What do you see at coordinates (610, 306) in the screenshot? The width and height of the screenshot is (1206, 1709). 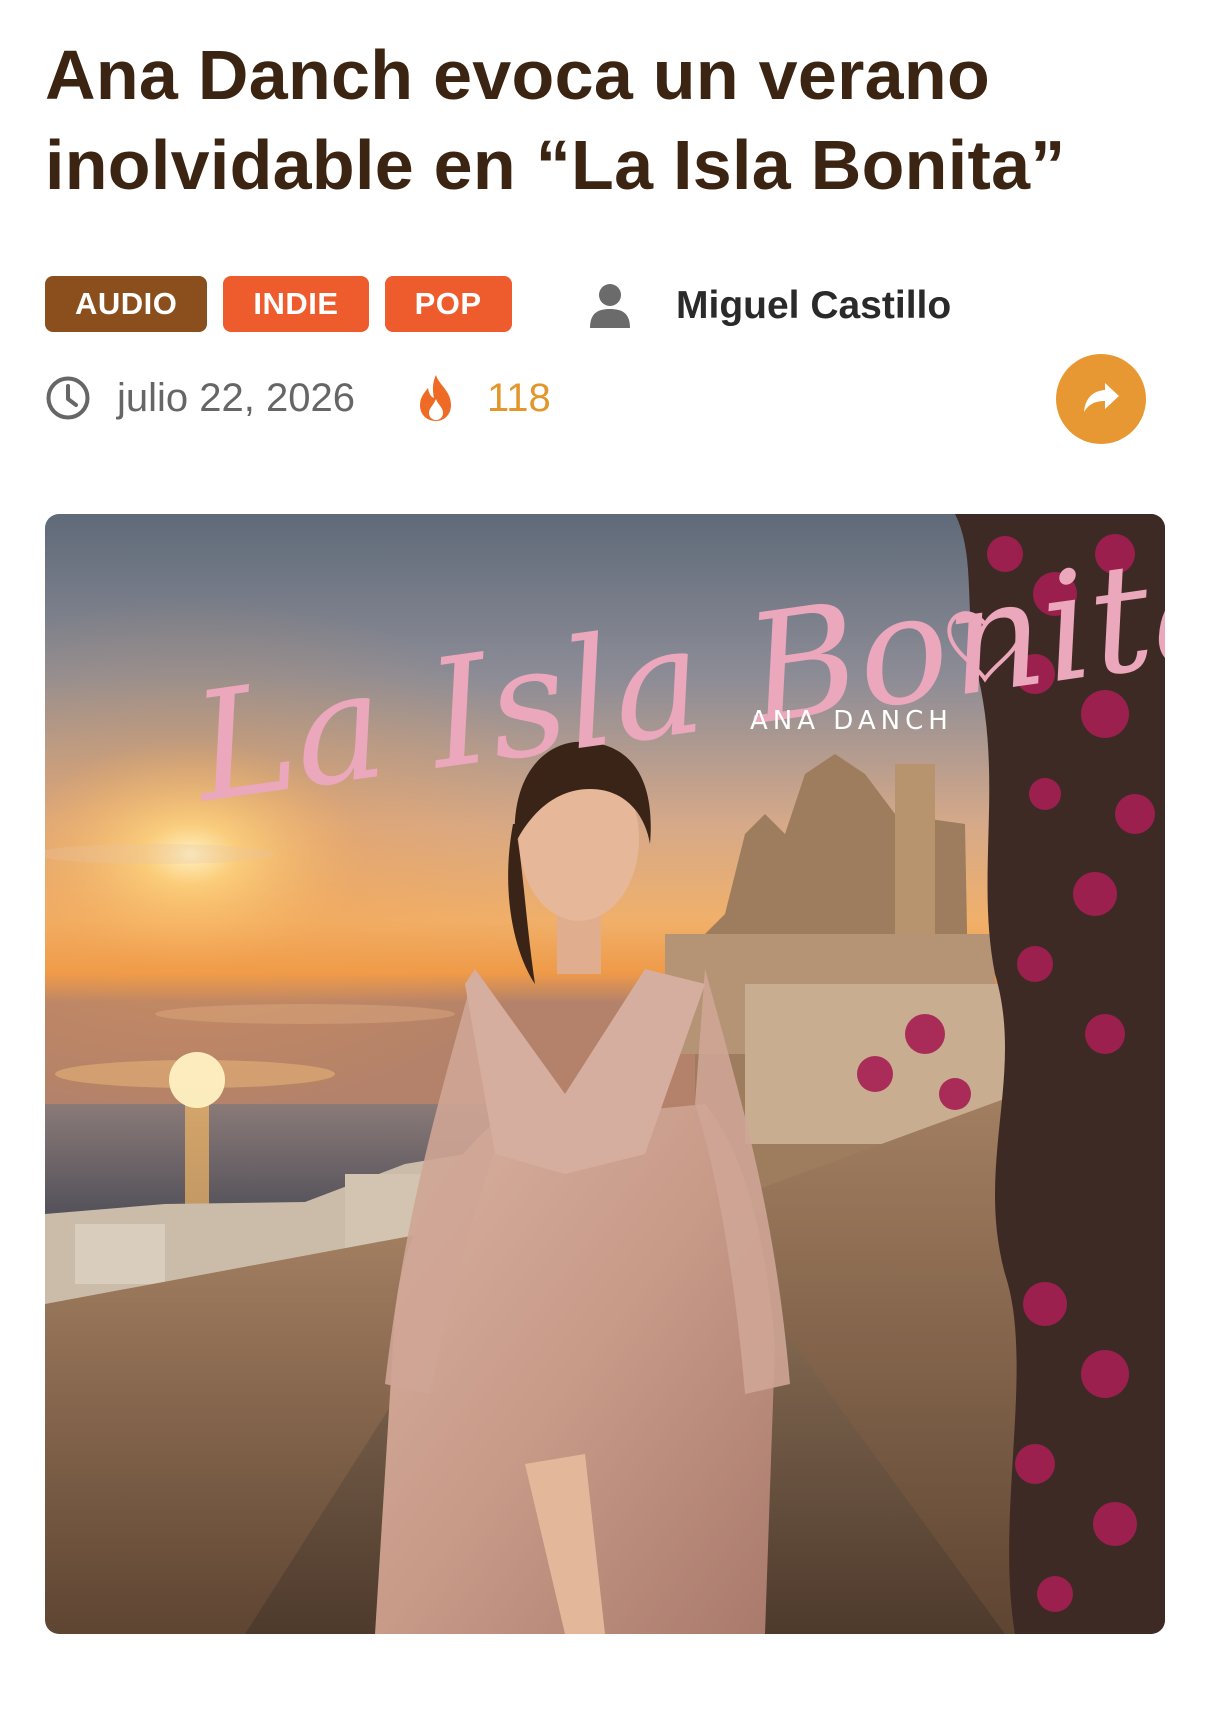 I see `user-icon` at bounding box center [610, 306].